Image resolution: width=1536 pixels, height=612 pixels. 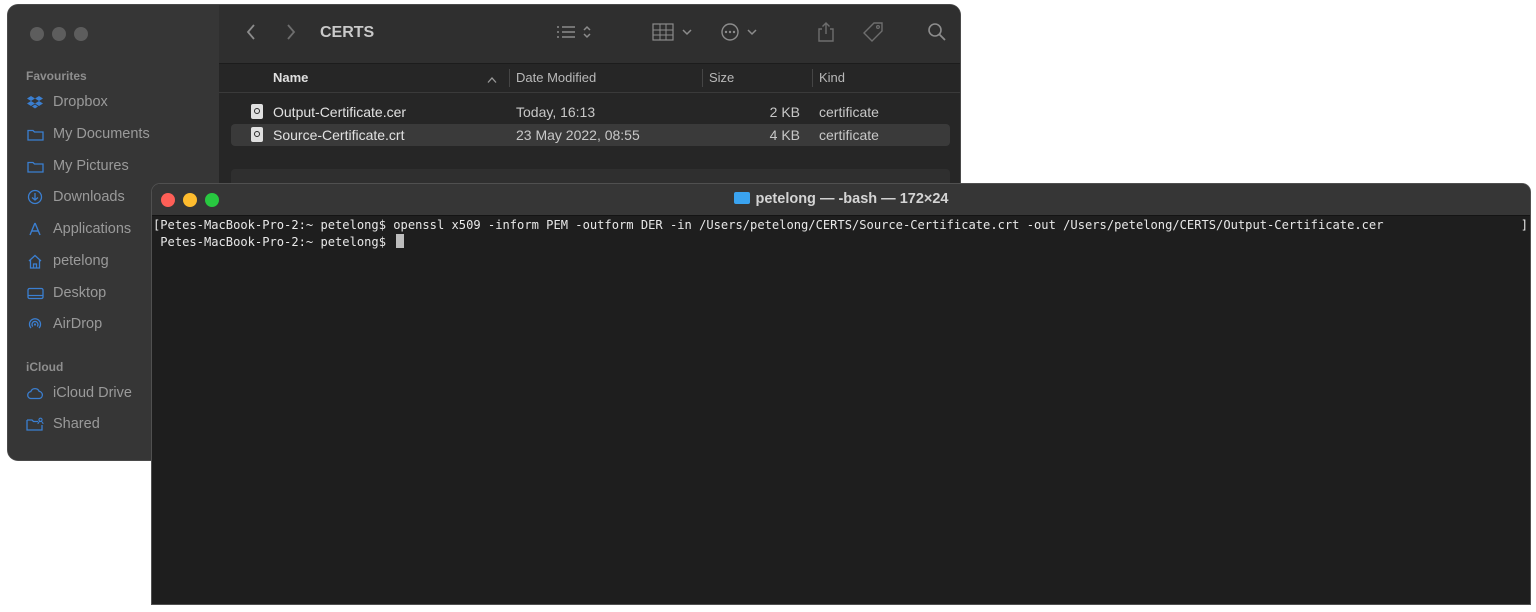 I want to click on home-icon, so click(x=35, y=261).